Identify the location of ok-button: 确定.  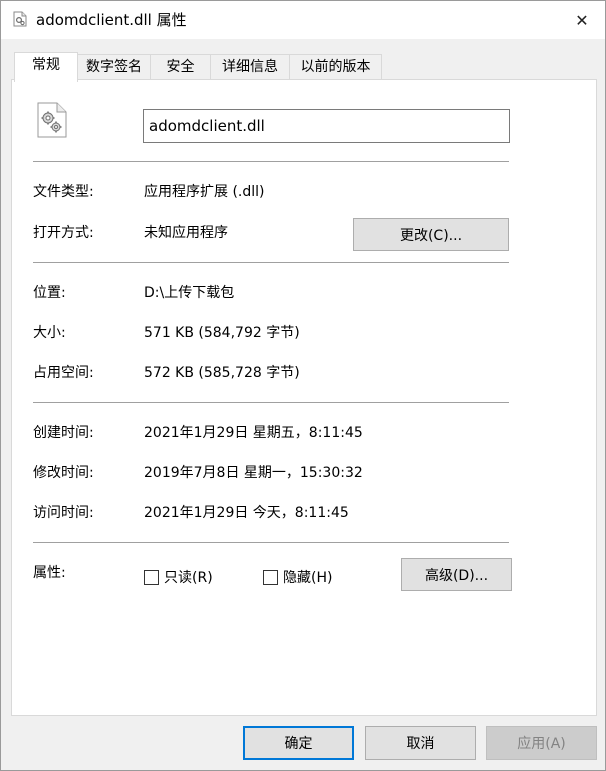
(298, 743).